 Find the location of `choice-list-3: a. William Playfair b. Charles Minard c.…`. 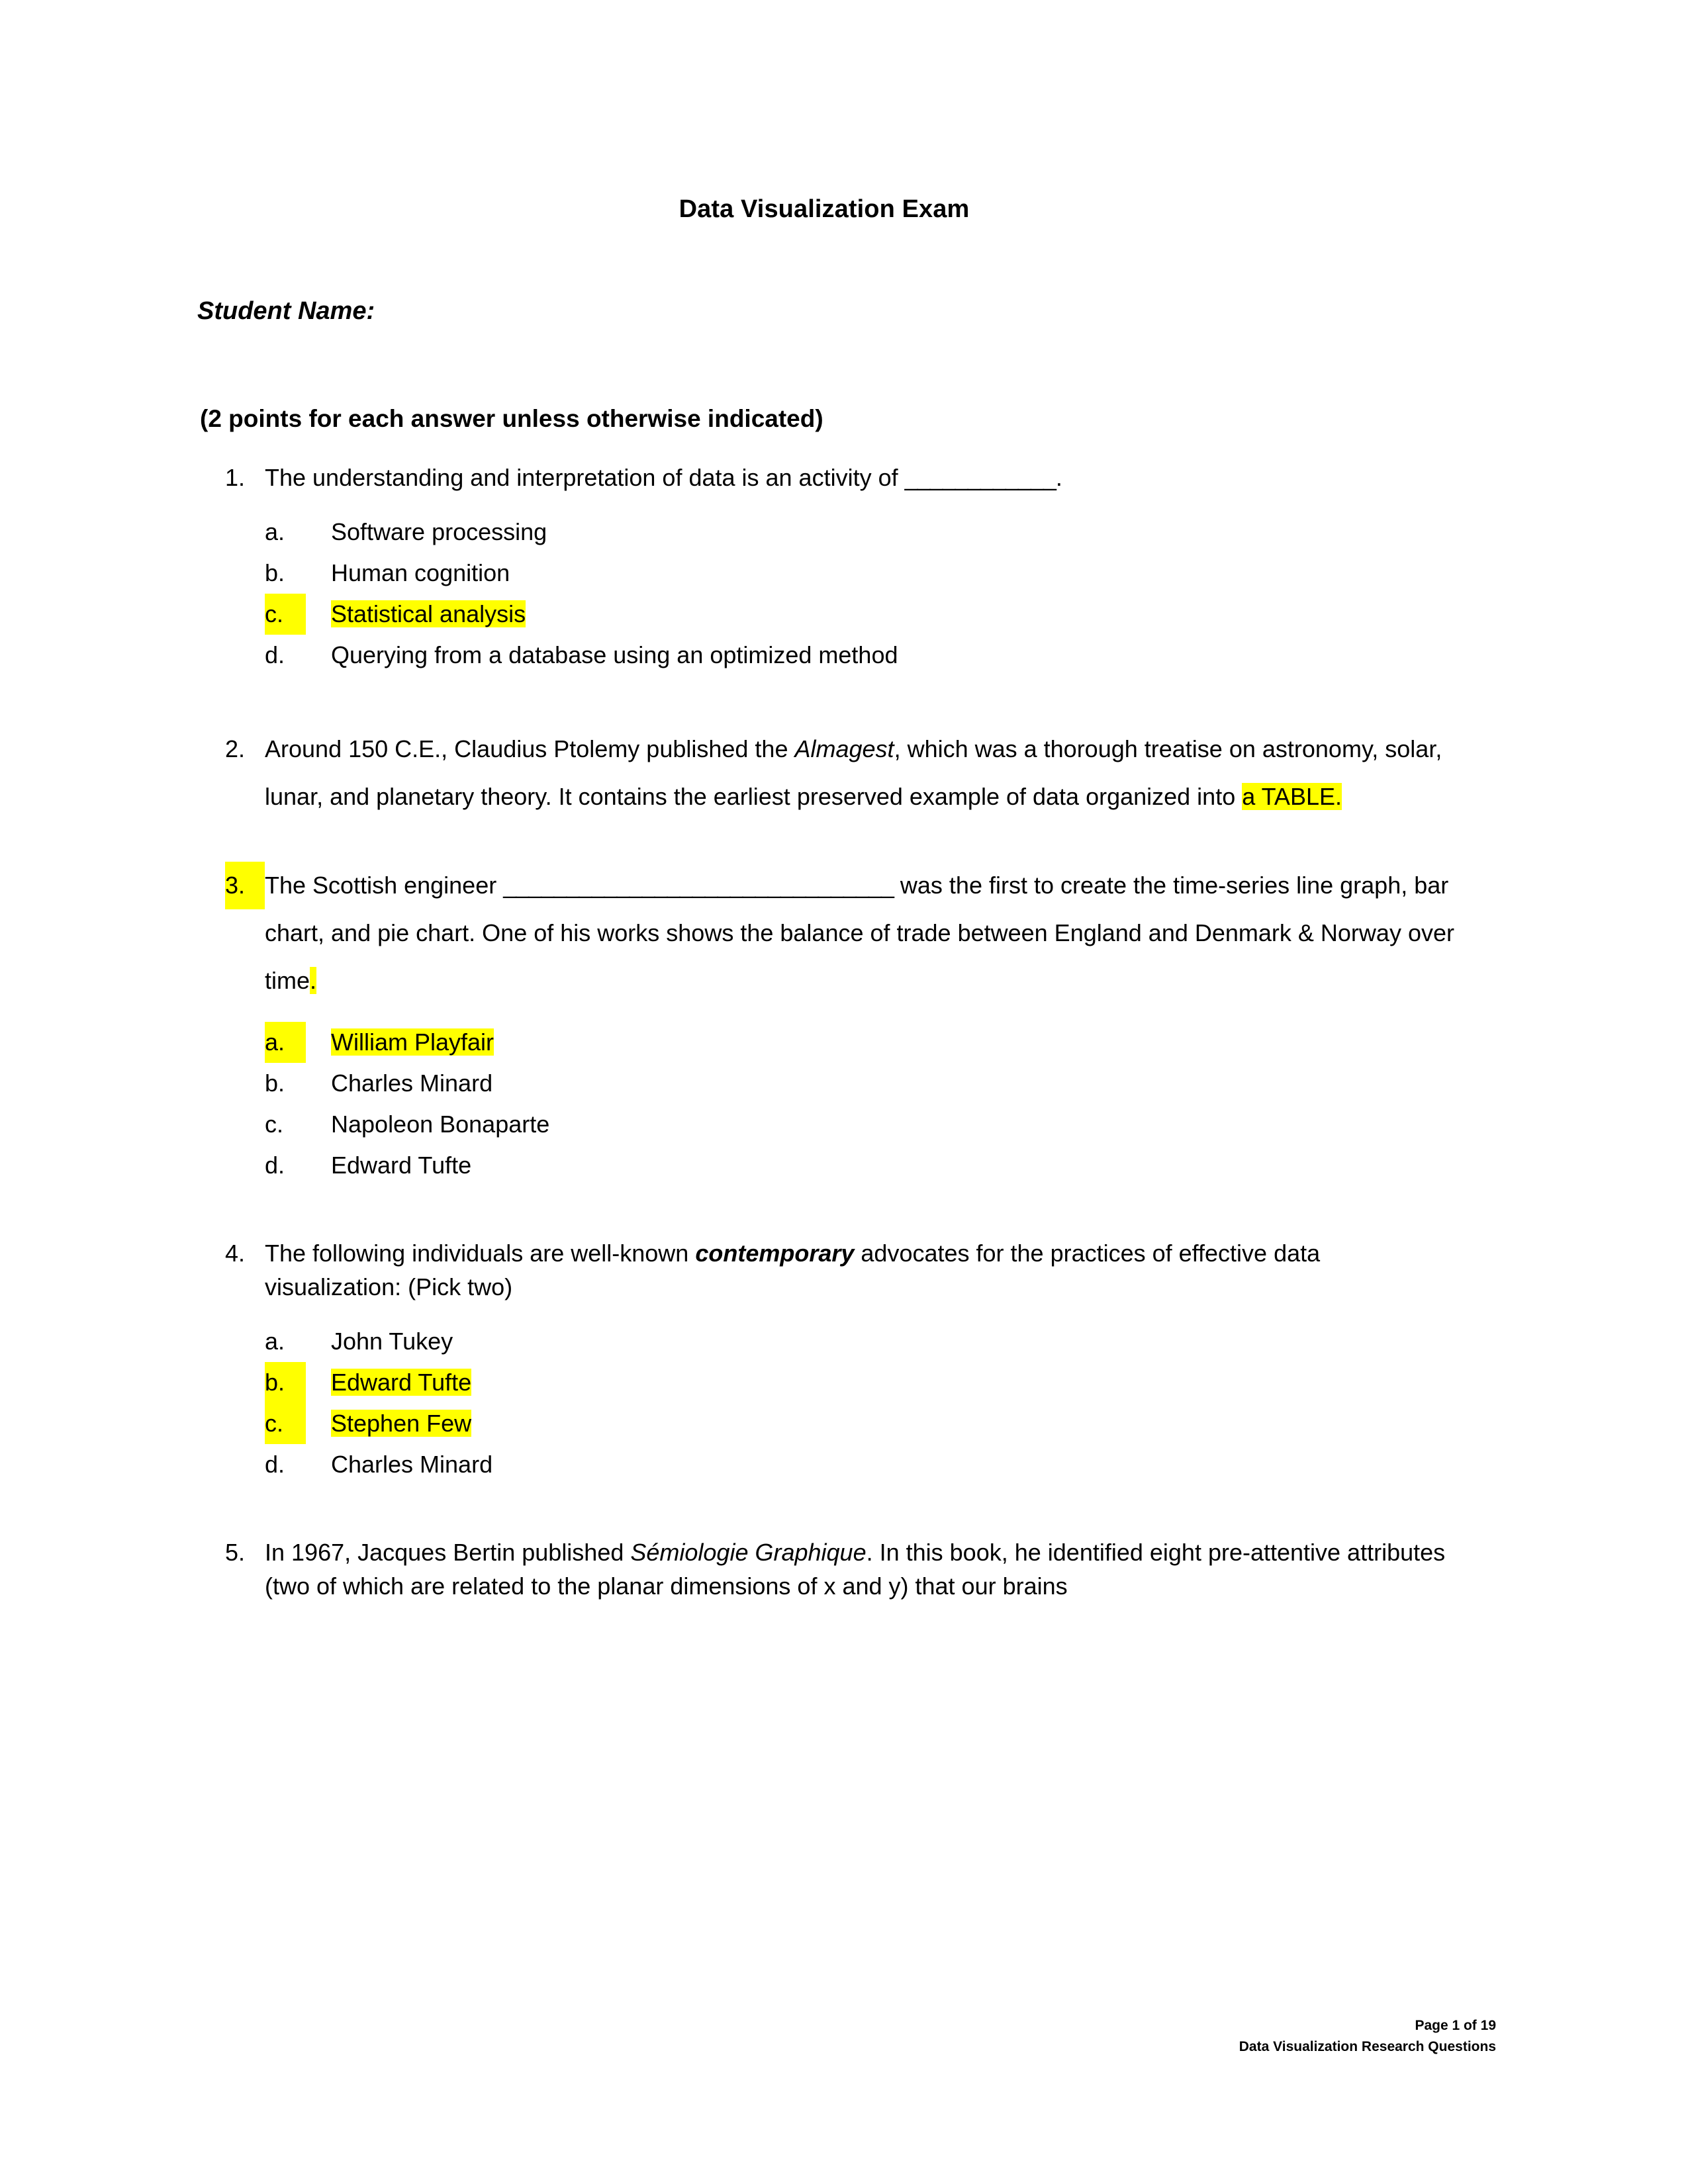

choice-list-3: a. William Playfair b. Charles Minard c.… is located at coordinates (860, 1104).